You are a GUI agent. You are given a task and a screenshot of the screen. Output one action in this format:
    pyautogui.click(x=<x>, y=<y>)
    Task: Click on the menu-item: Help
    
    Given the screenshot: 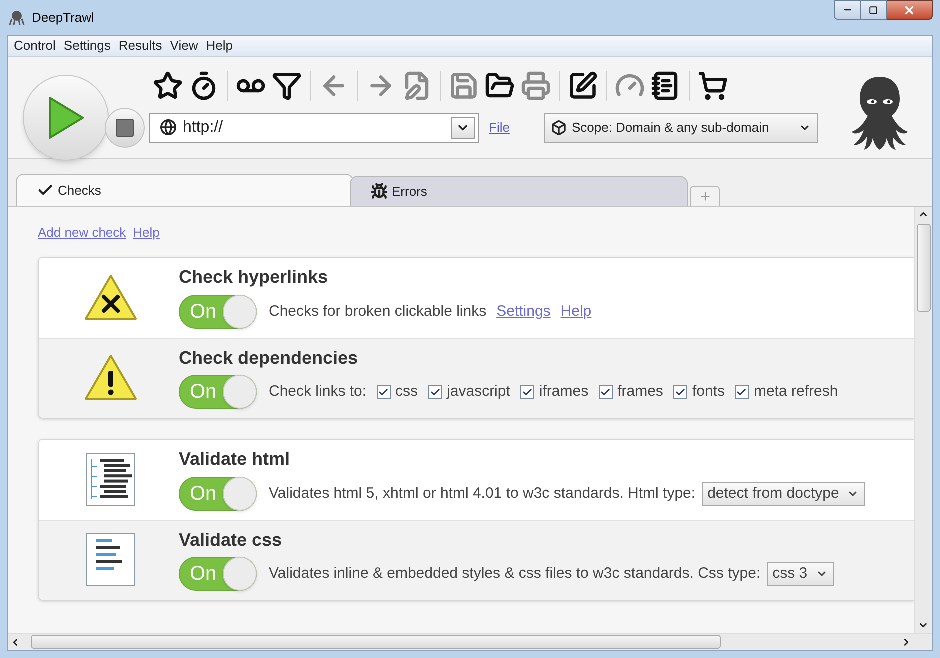 What is the action you would take?
    pyautogui.click(x=219, y=46)
    